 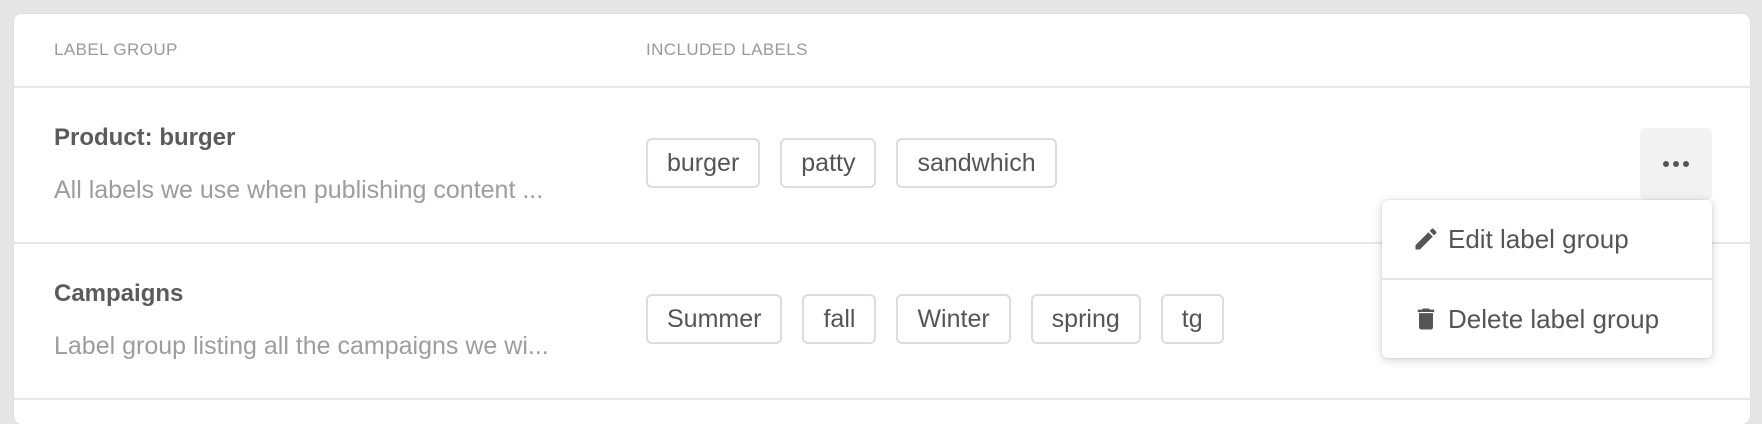 What do you see at coordinates (116, 49) in the screenshot?
I see `column-header-label-group: LABEL GROUP` at bounding box center [116, 49].